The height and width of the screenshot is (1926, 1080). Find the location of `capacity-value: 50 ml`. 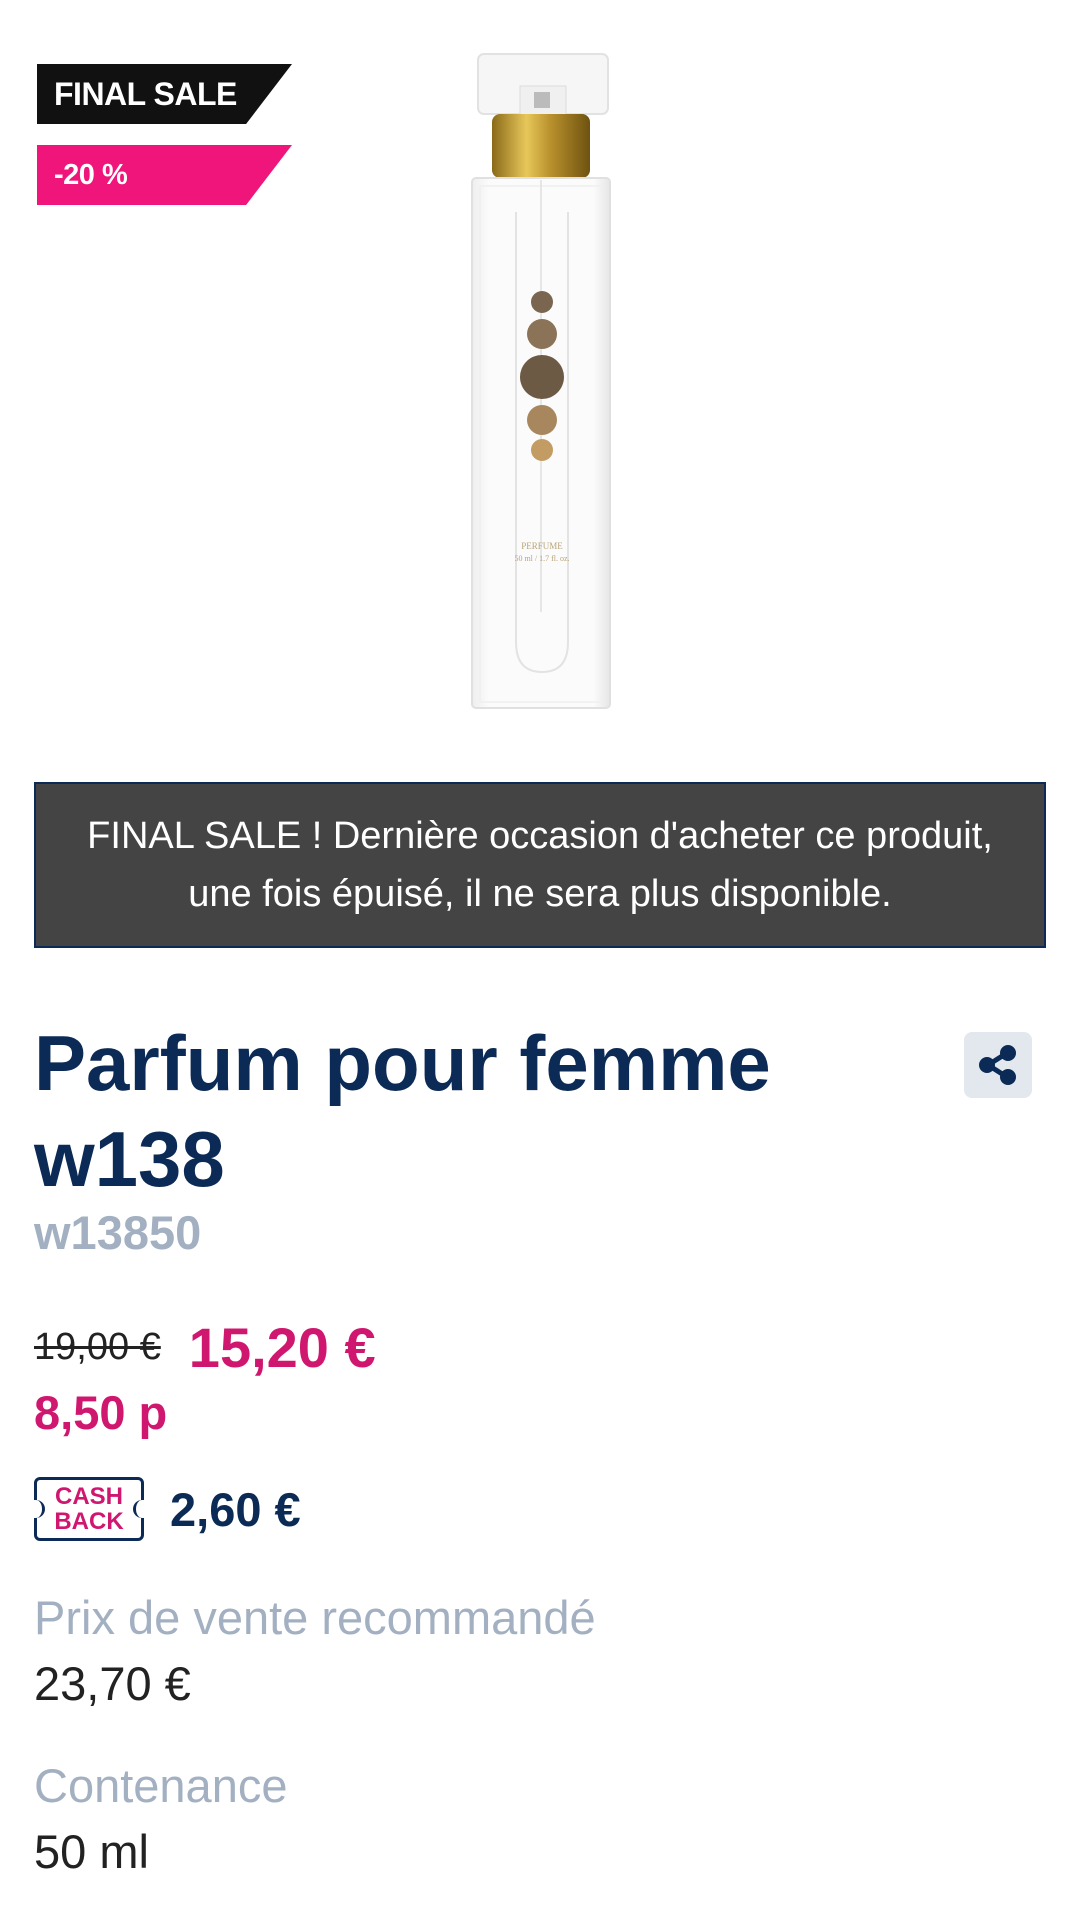

capacity-value: 50 ml is located at coordinates (91, 1851).